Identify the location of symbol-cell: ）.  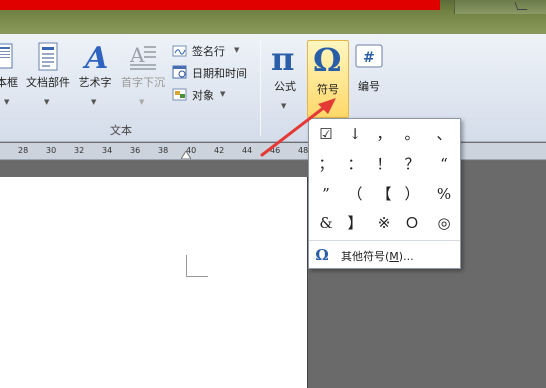
(412, 194).